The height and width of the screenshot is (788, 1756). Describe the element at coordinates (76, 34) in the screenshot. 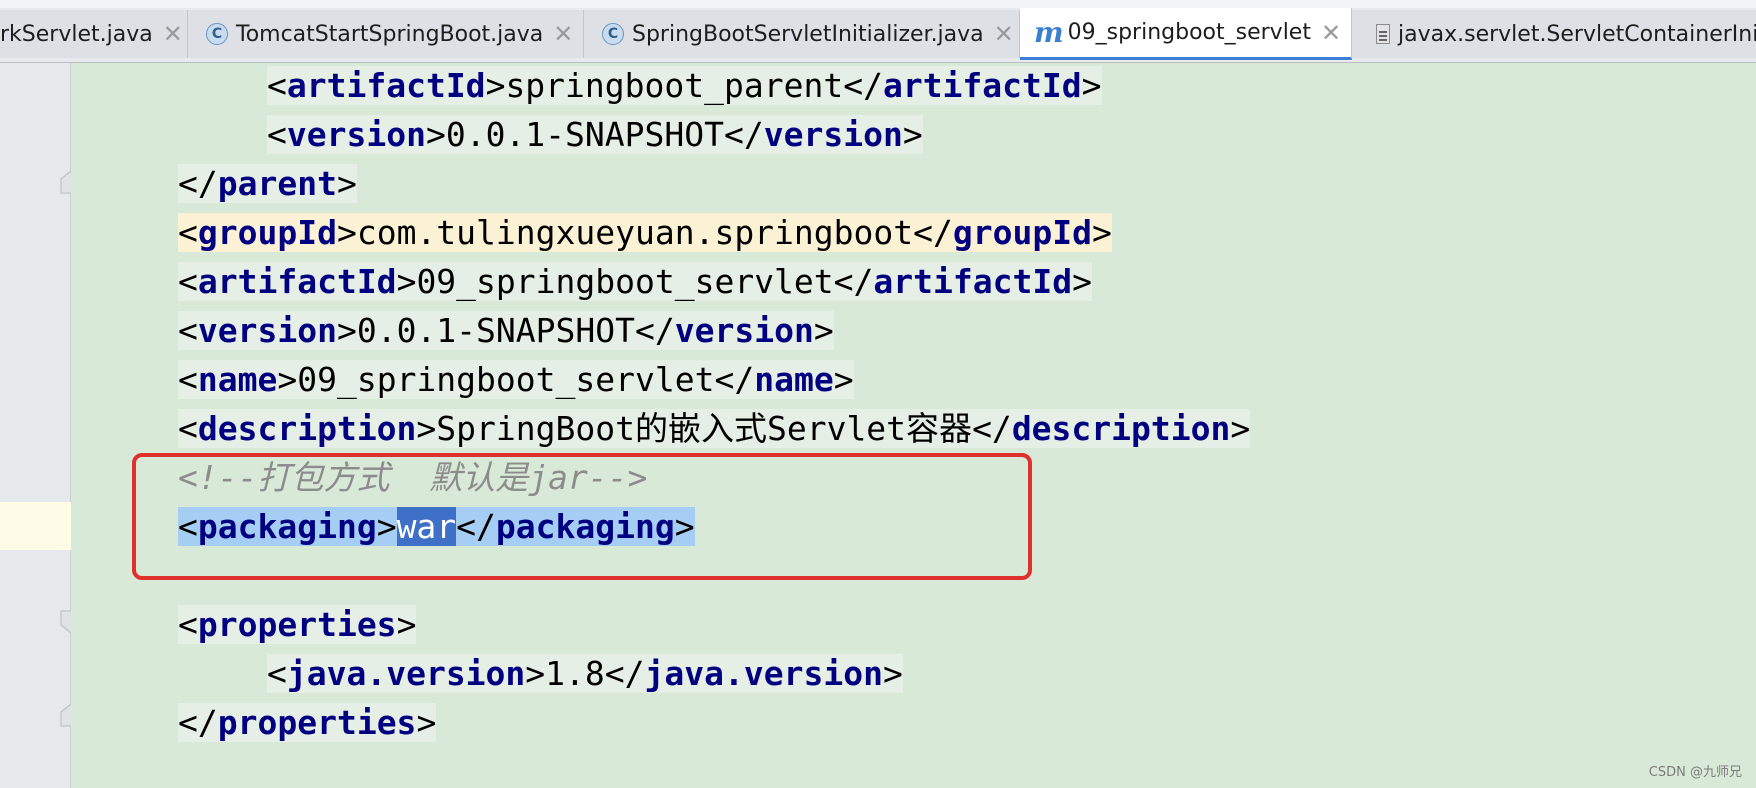

I see `tab-label: rkServlet.java` at that location.